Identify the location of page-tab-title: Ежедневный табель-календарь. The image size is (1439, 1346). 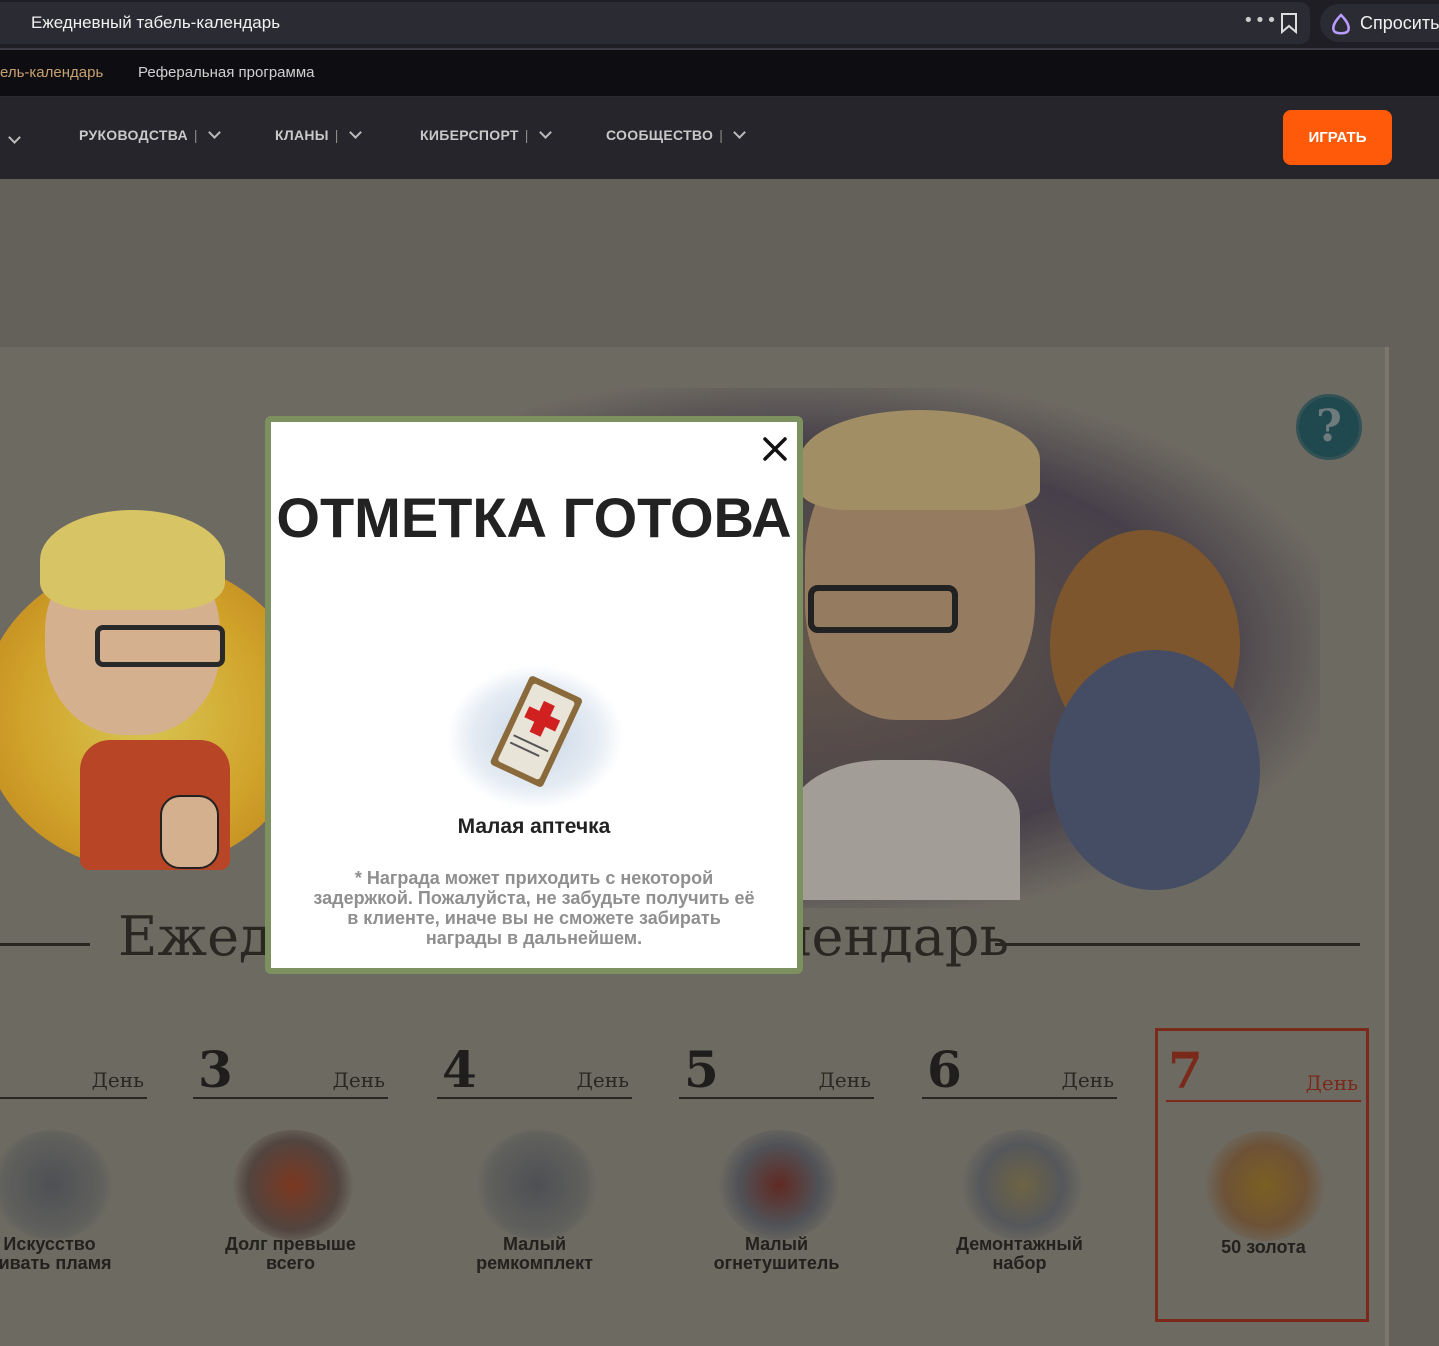
(156, 22).